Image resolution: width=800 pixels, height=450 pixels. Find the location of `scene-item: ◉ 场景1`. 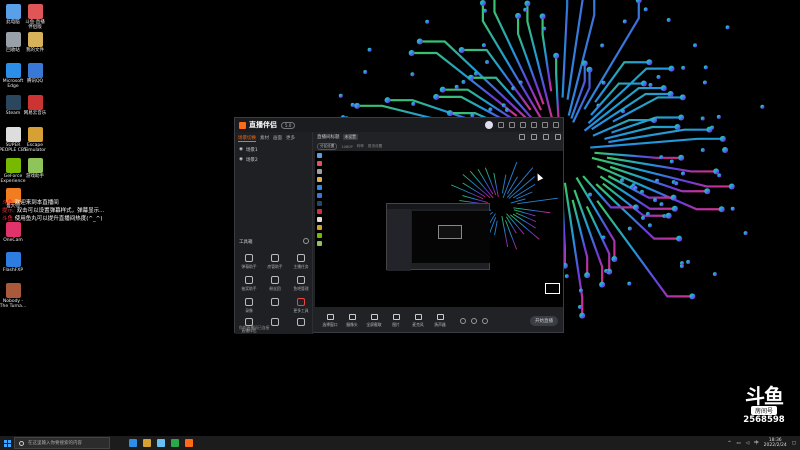

scene-item: ◉ 场景1 is located at coordinates (273, 150).